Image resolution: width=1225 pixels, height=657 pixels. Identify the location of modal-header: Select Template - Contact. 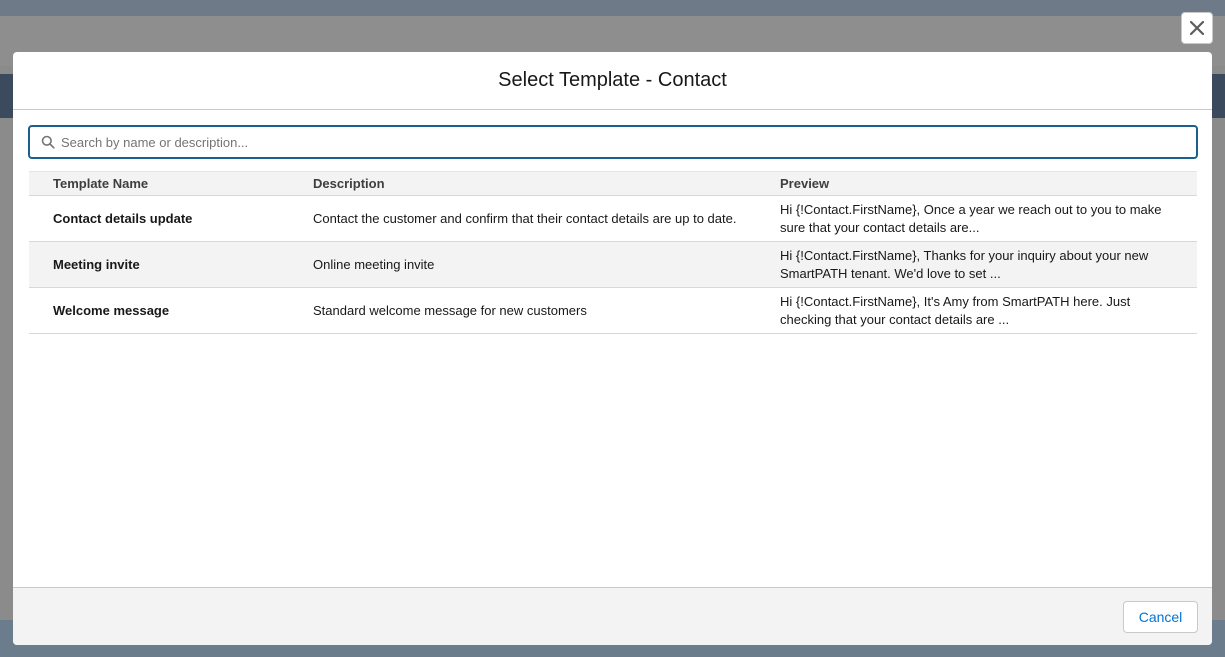
(612, 81).